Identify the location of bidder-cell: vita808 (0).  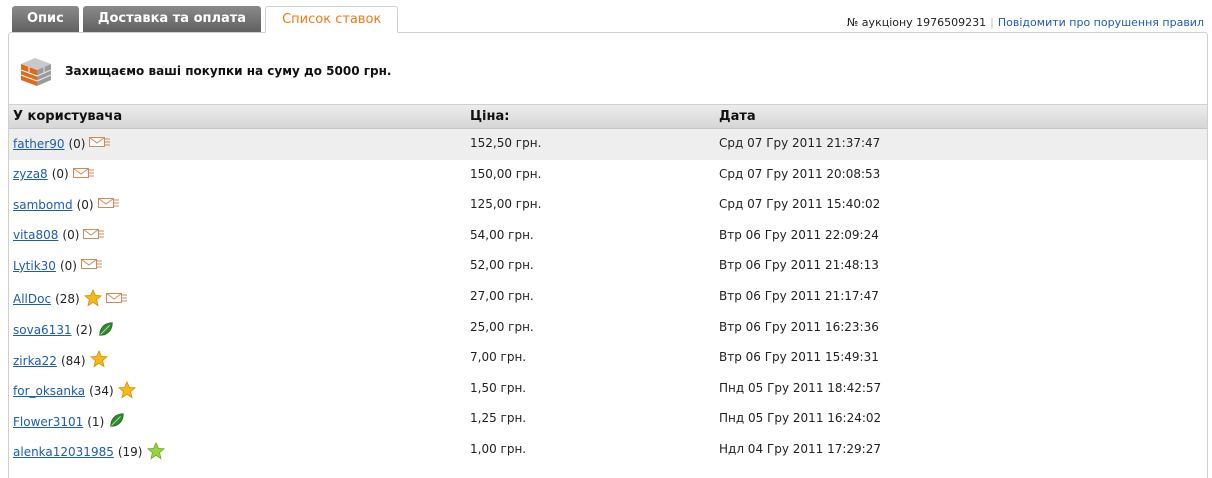
(59, 235).